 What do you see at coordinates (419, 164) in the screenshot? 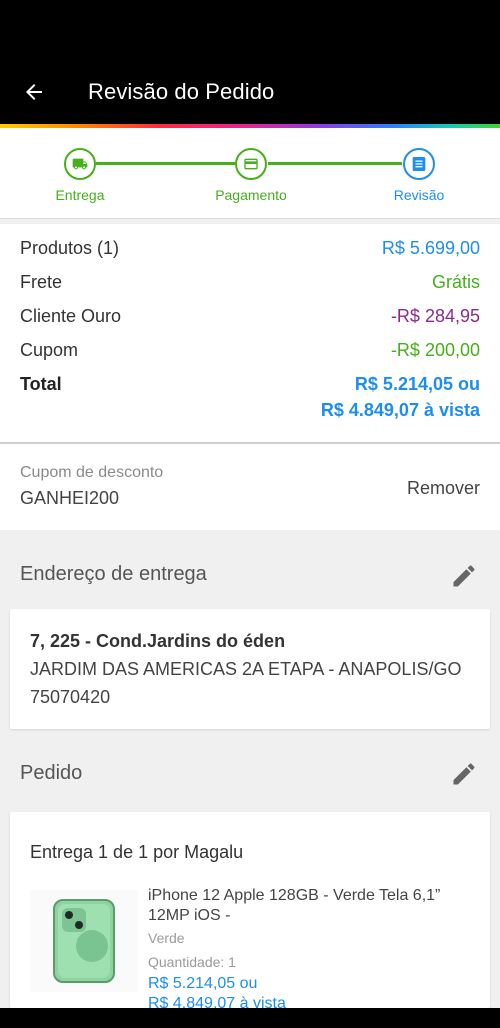
I see `document-icon` at bounding box center [419, 164].